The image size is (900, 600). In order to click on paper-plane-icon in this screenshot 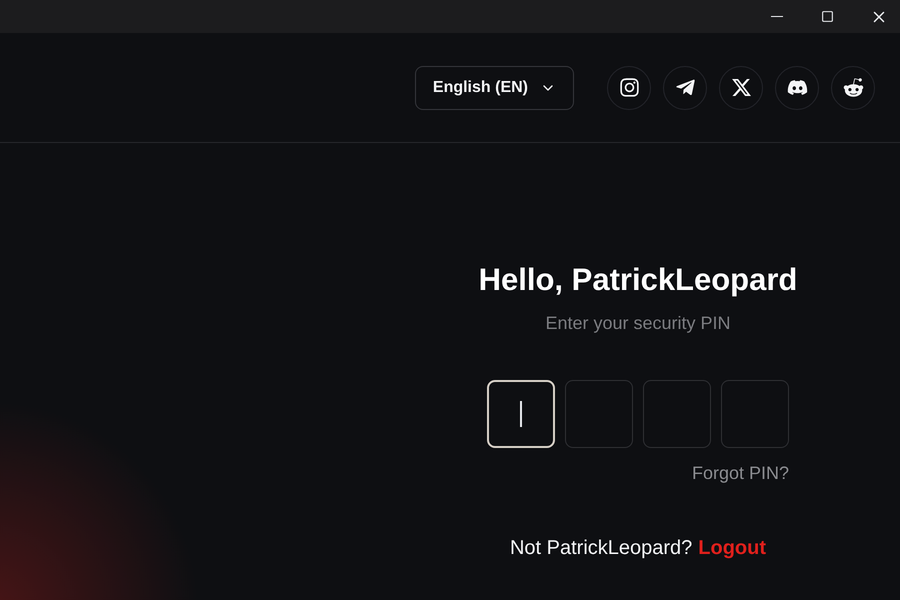, I will do `click(685, 87)`.